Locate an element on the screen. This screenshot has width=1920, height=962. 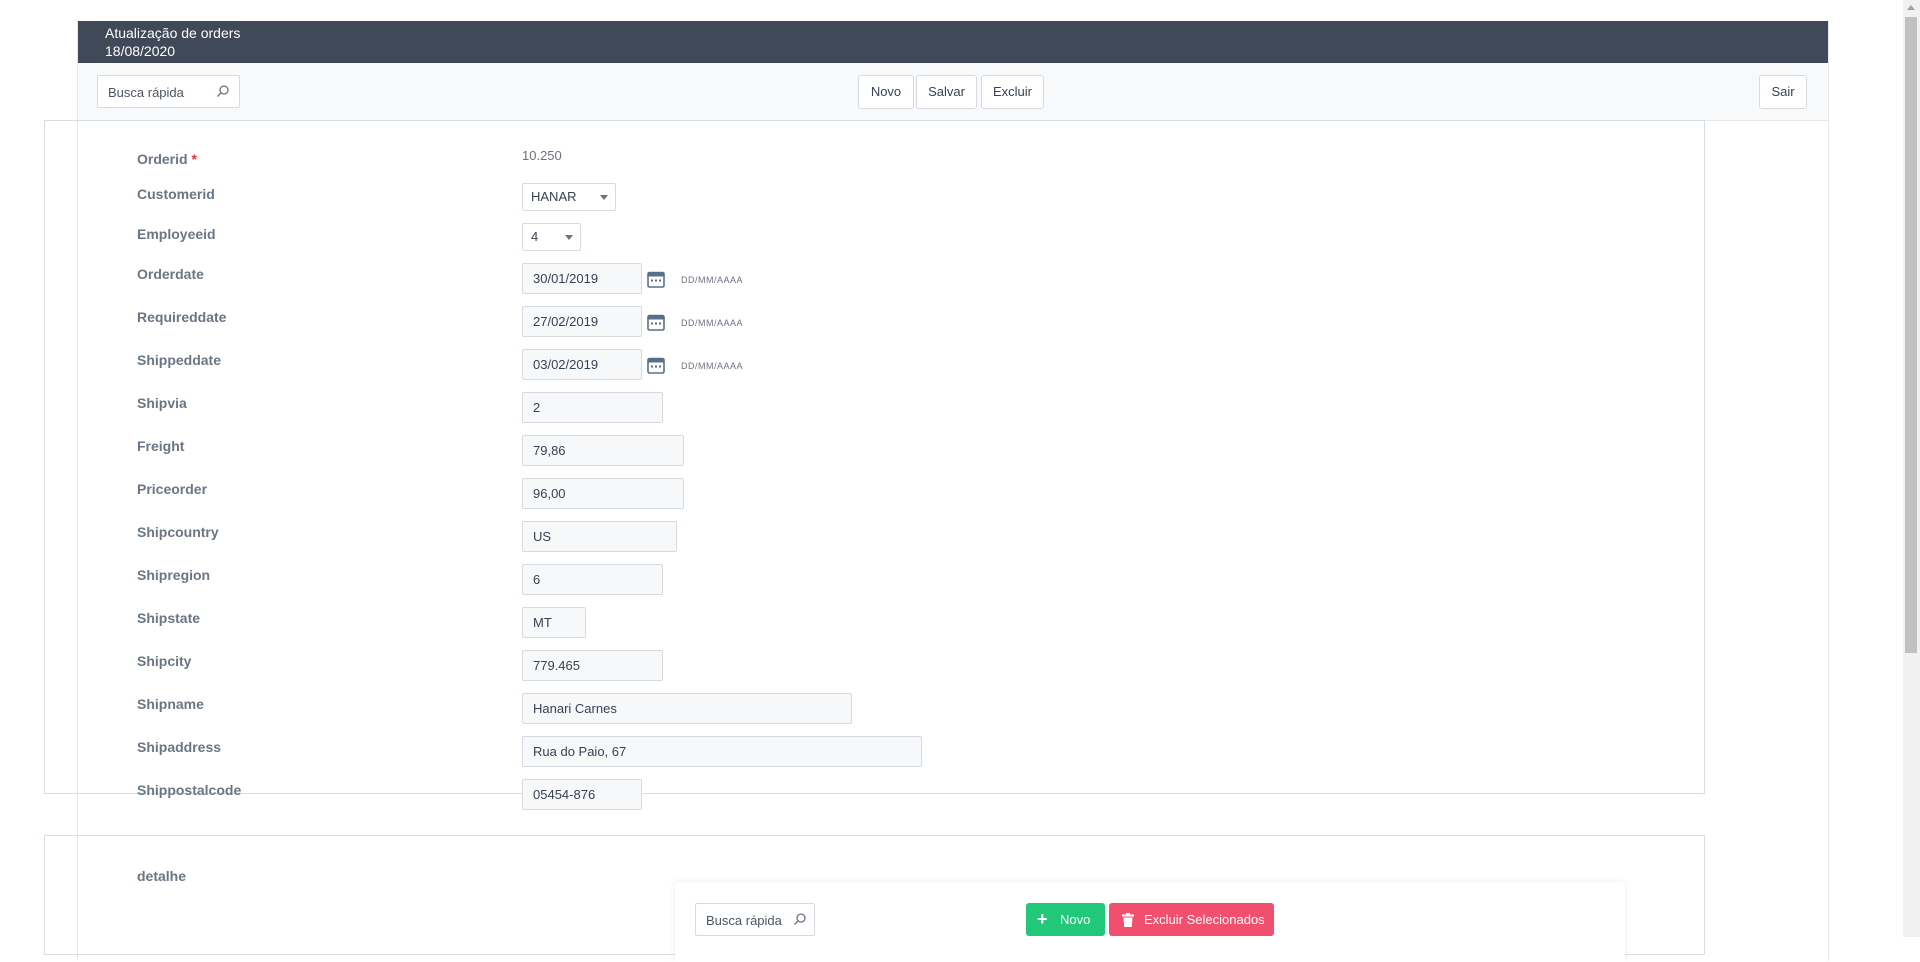
customerid-label: Customerid is located at coordinates (176, 194).